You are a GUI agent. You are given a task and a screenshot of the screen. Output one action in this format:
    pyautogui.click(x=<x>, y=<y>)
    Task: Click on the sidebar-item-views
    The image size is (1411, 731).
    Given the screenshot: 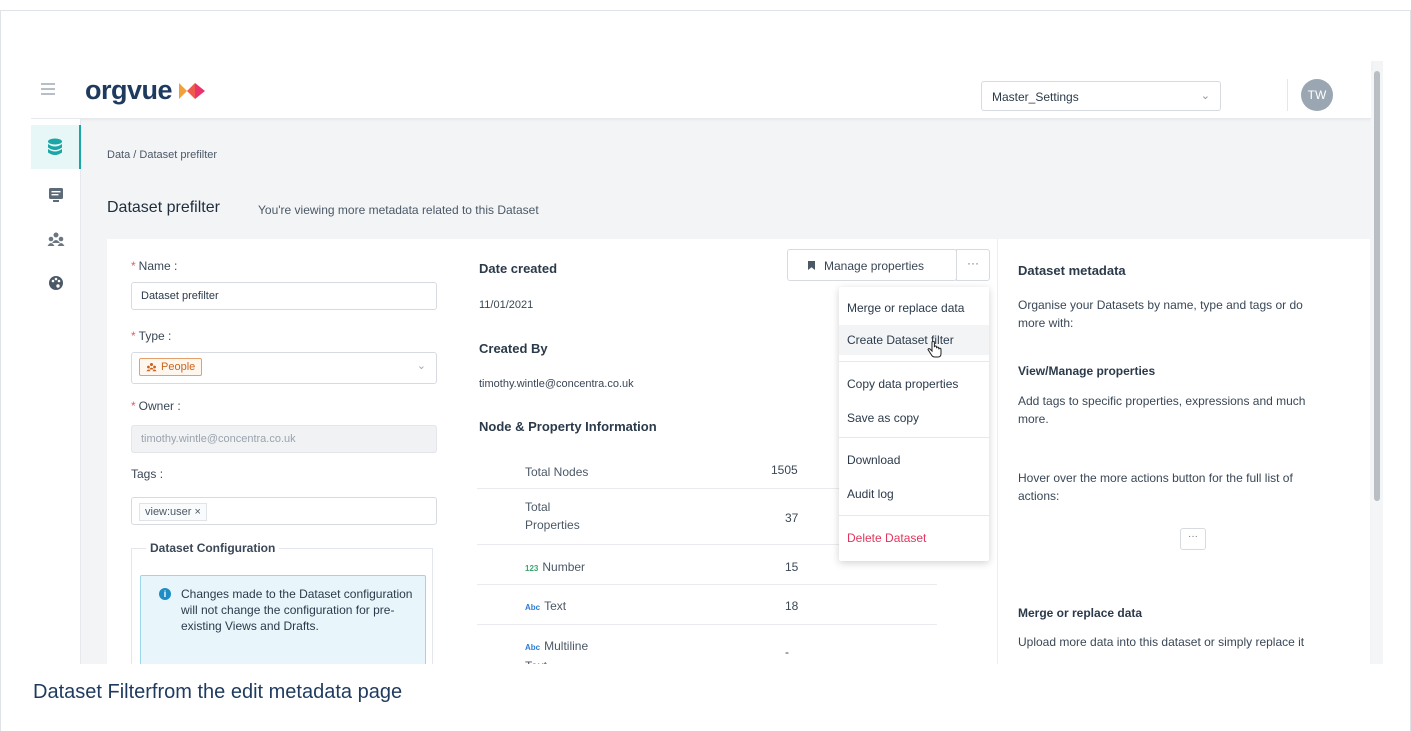 What is the action you would take?
    pyautogui.click(x=56, y=195)
    